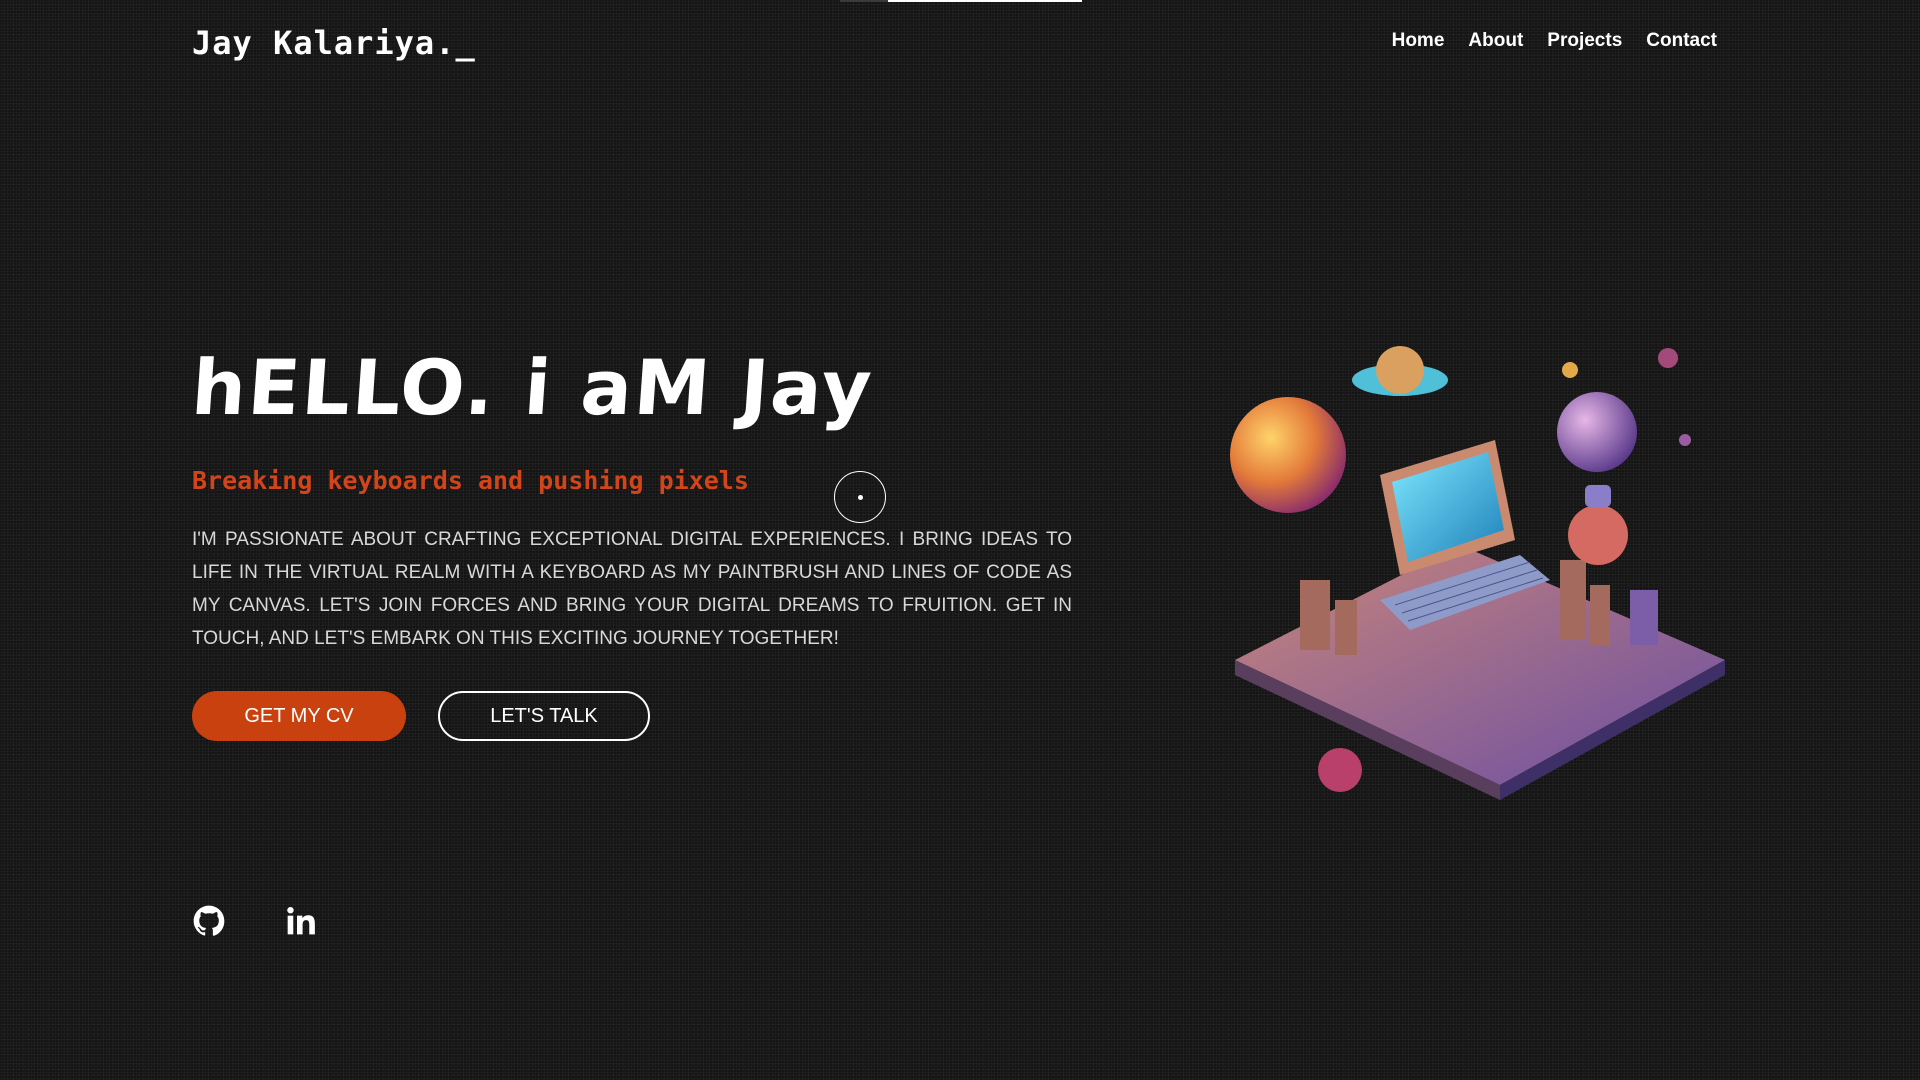 This screenshot has height=1080, width=1920. Describe the element at coordinates (1598, 496) in the screenshot. I see `robot-head` at that location.